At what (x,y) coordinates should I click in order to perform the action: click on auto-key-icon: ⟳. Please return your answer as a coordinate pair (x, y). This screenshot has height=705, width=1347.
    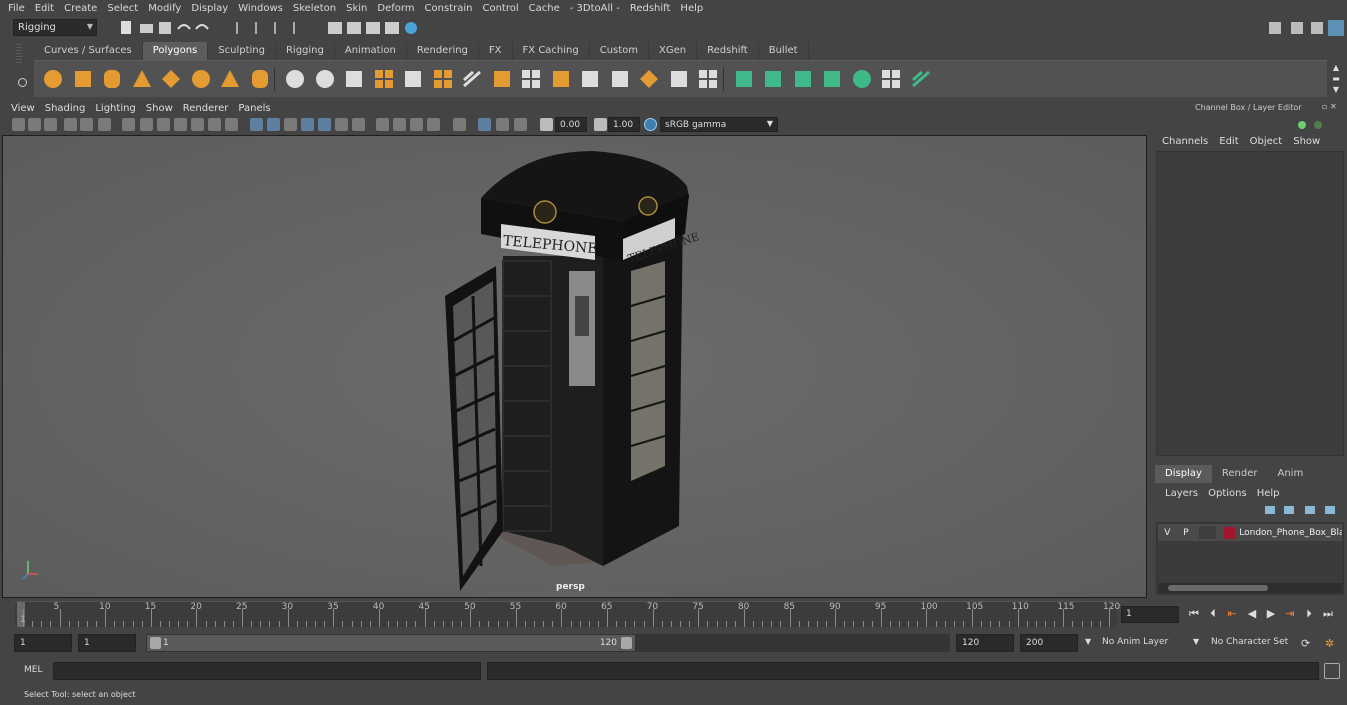
    Looking at the image, I should click on (1304, 643).